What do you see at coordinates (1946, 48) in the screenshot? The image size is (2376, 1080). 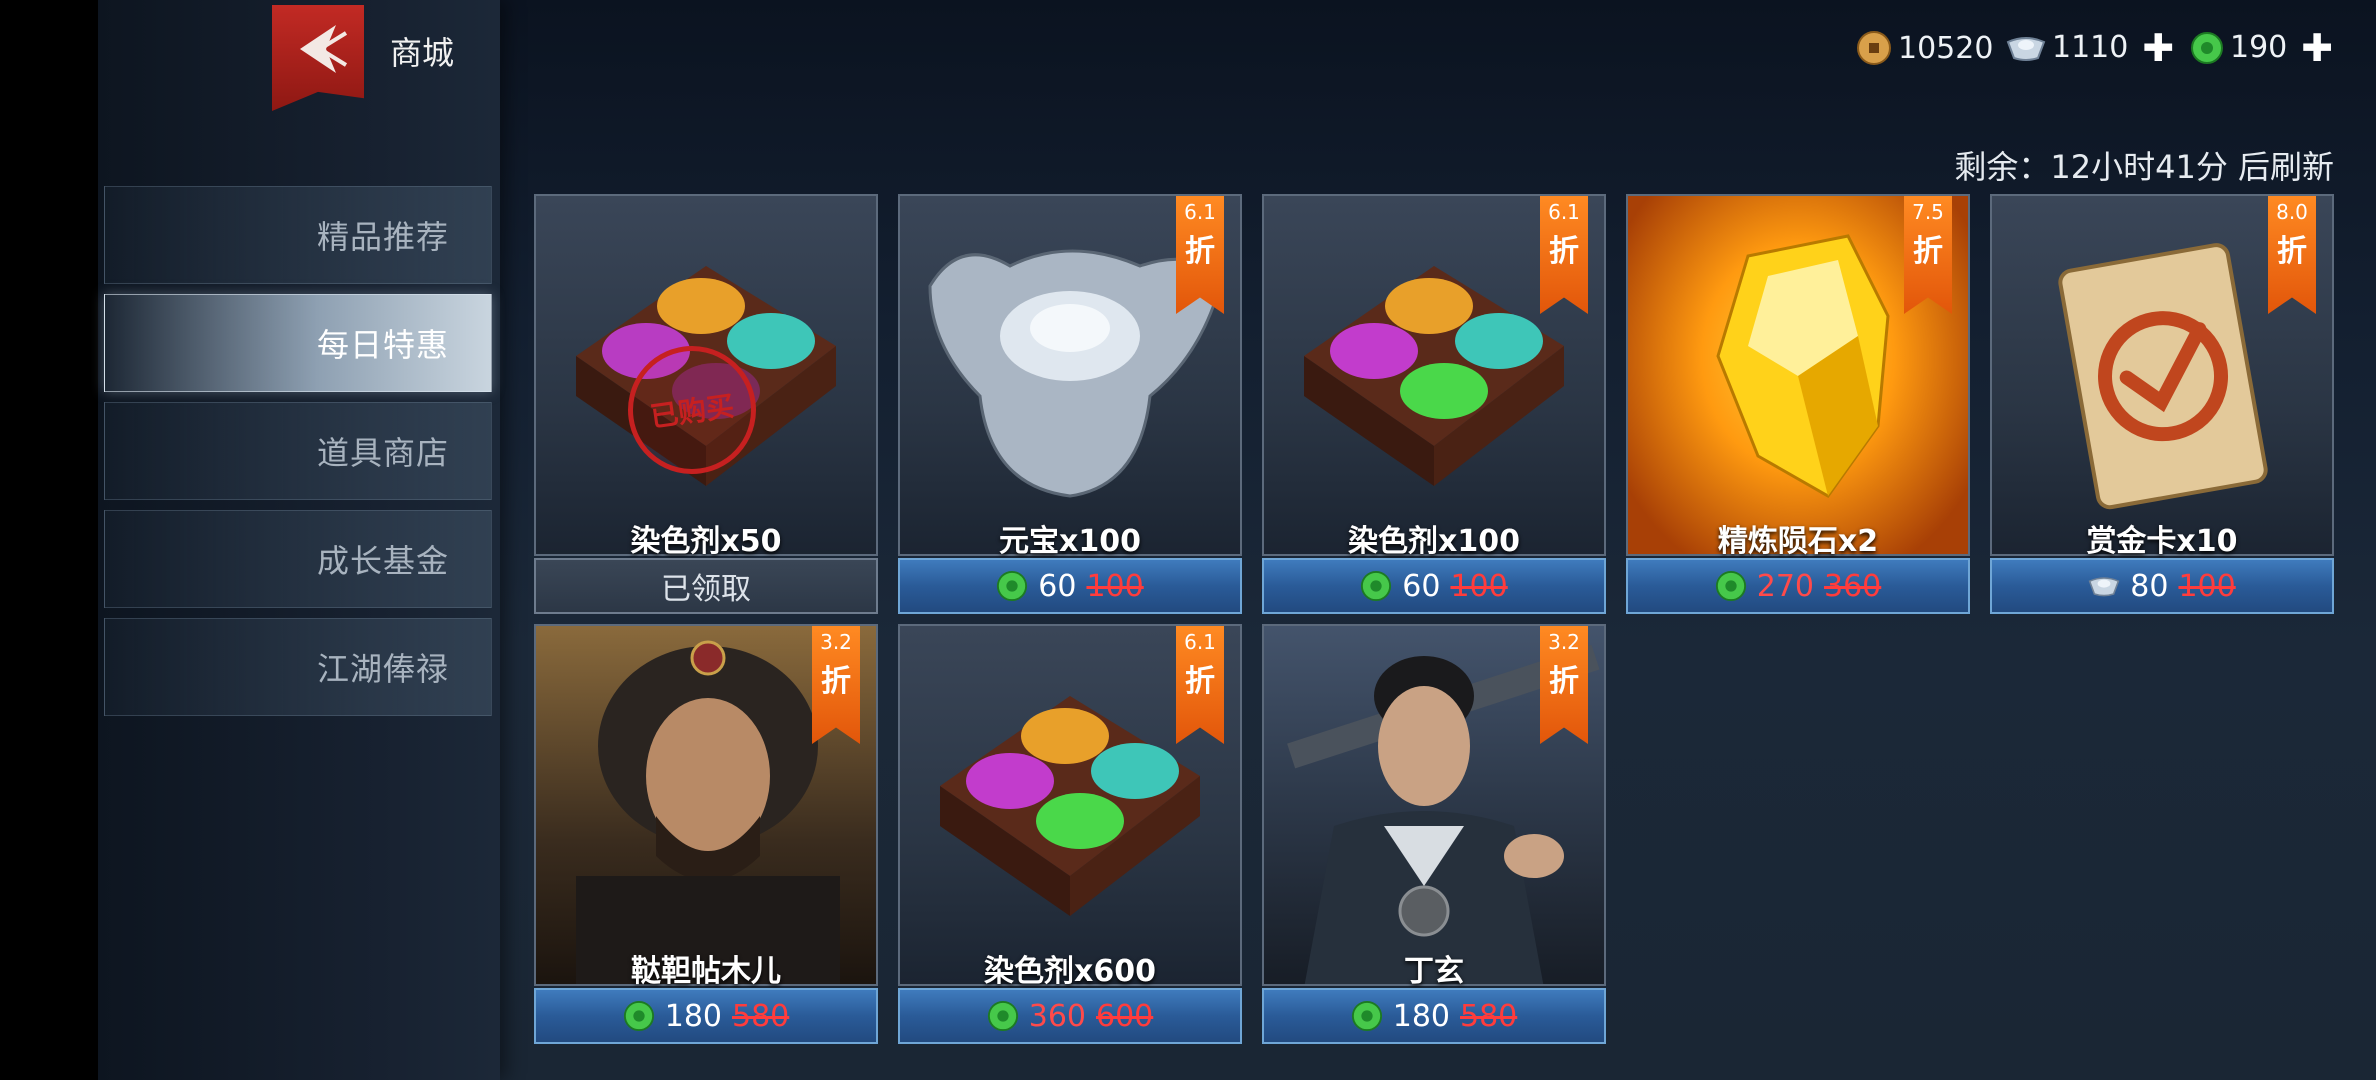 I see `currency-value: 10520` at bounding box center [1946, 48].